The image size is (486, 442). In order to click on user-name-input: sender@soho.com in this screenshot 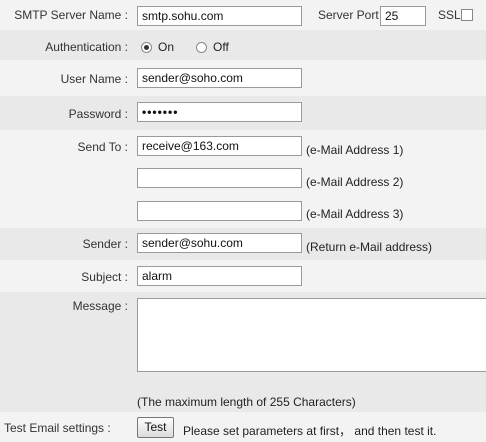, I will do `click(219, 78)`.